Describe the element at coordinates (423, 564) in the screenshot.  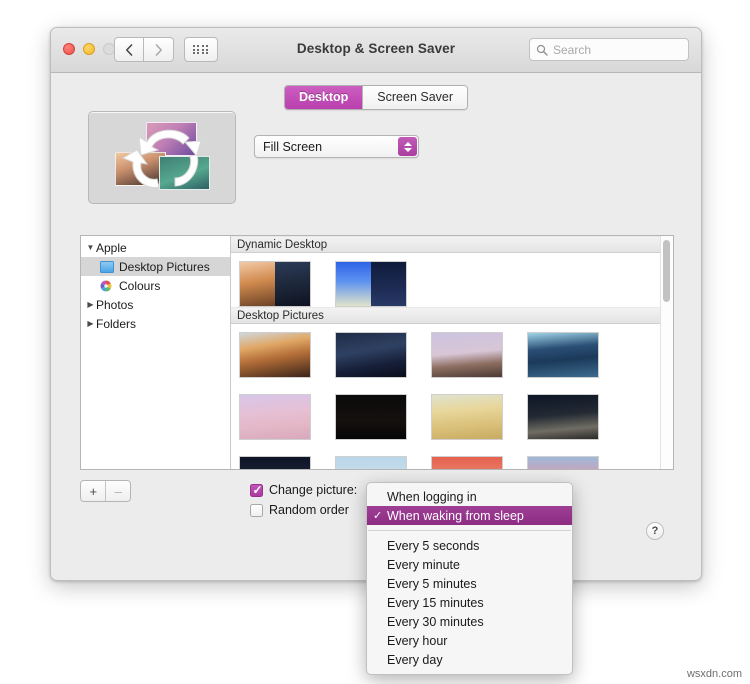
I see `menu-item-label: Every minute` at that location.